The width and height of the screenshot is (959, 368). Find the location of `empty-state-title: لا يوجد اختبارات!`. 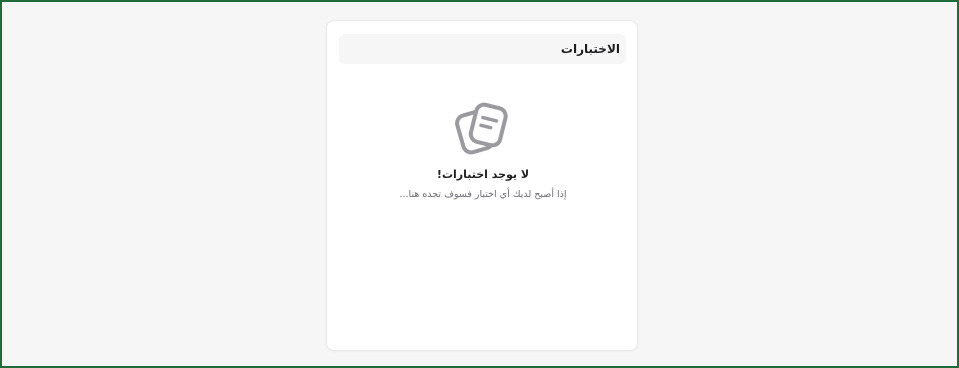

empty-state-title: لا يوجد اختبارات! is located at coordinates (483, 174).